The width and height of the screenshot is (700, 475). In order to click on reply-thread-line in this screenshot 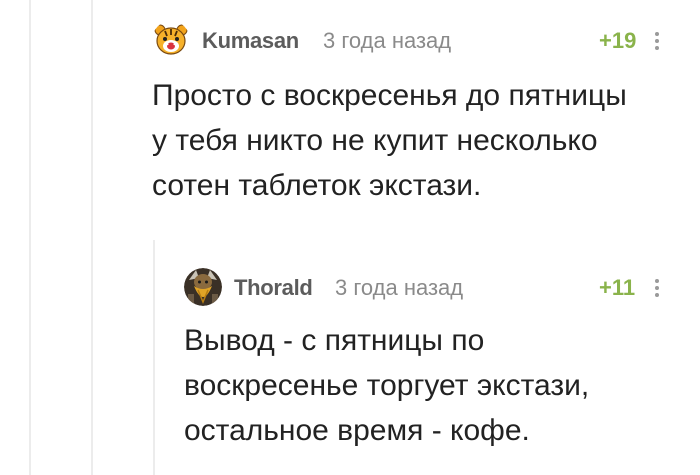, I will do `click(154, 357)`.